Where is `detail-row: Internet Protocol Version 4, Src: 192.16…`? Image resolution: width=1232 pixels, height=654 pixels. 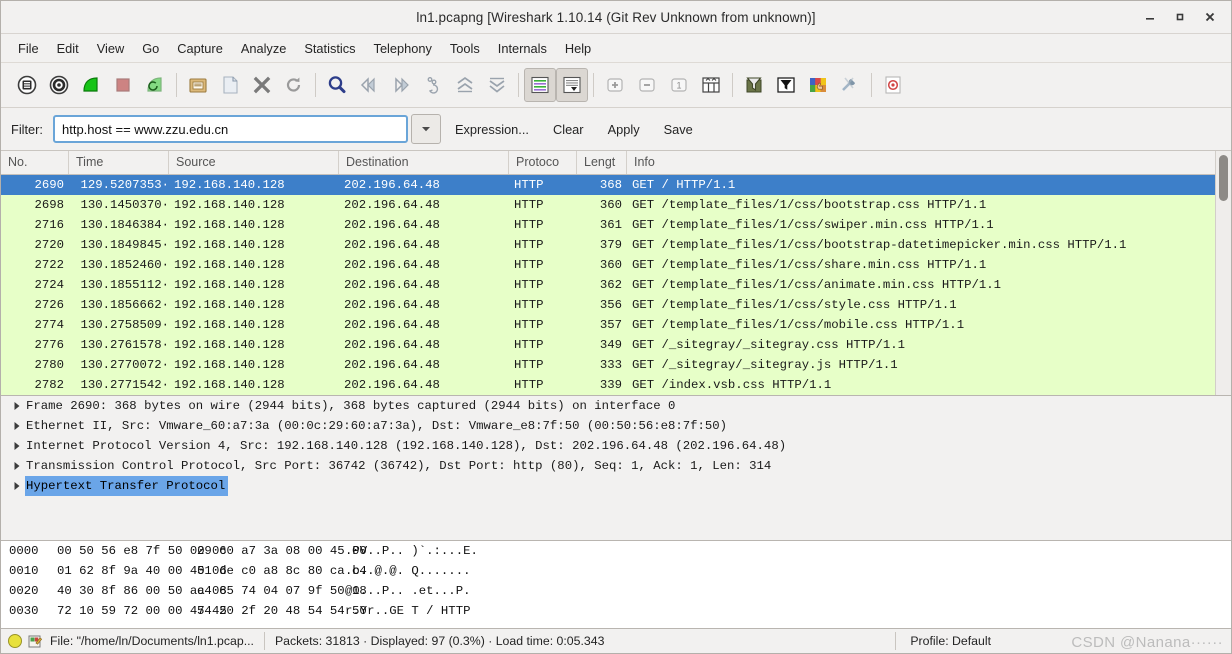
detail-row: Internet Protocol Version 4, Src: 192.16… is located at coordinates (616, 446).